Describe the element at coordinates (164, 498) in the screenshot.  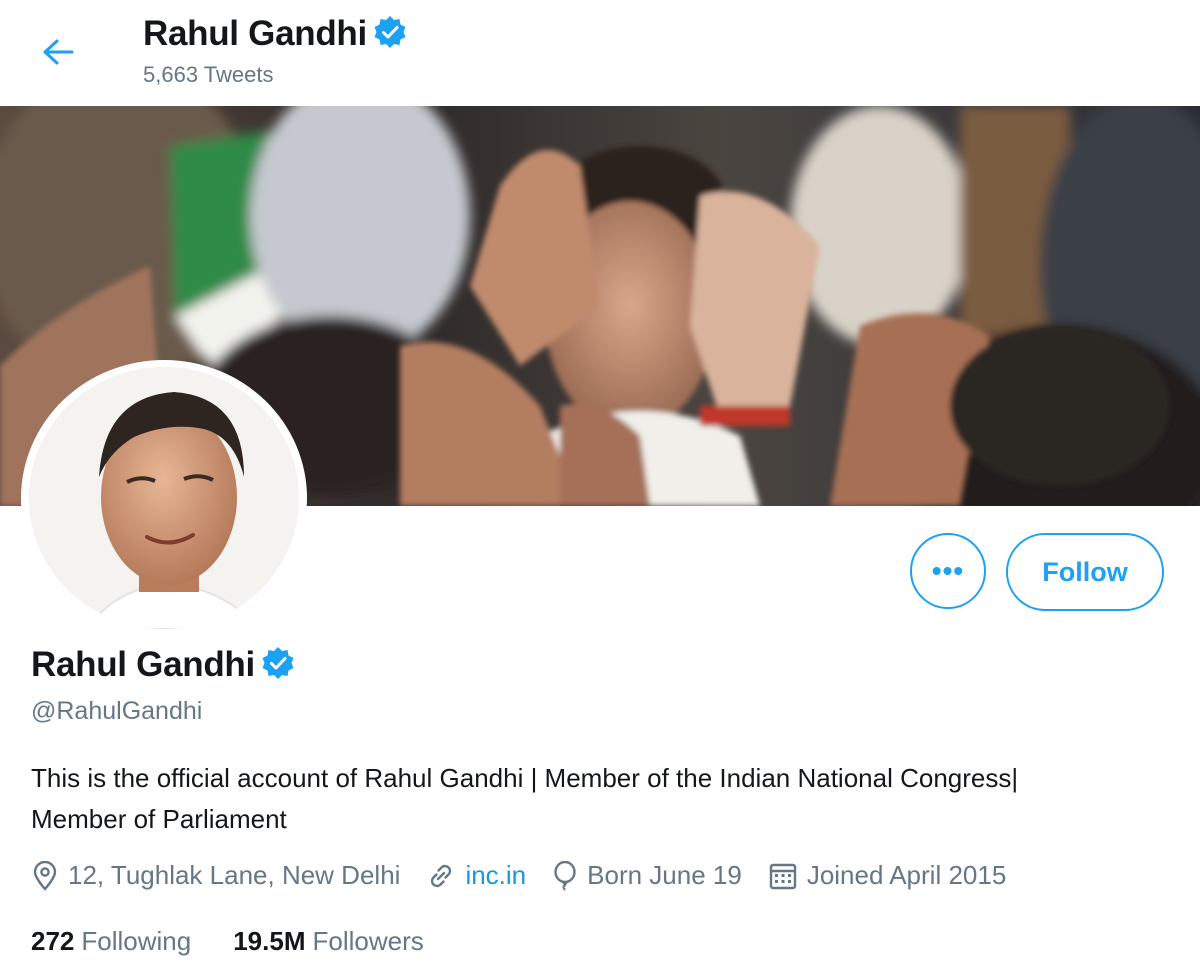
I see `avatar` at that location.